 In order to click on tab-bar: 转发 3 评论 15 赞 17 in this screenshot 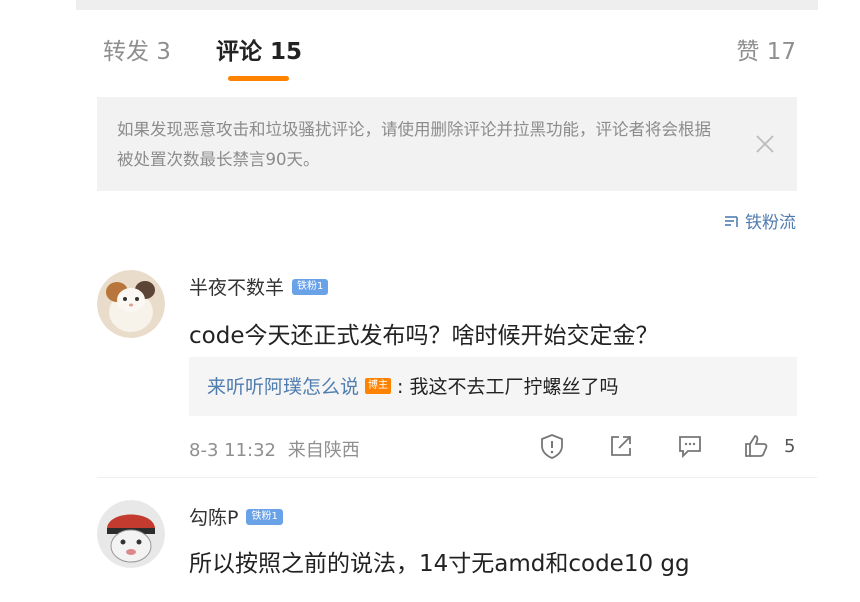, I will do `click(430, 45)`.